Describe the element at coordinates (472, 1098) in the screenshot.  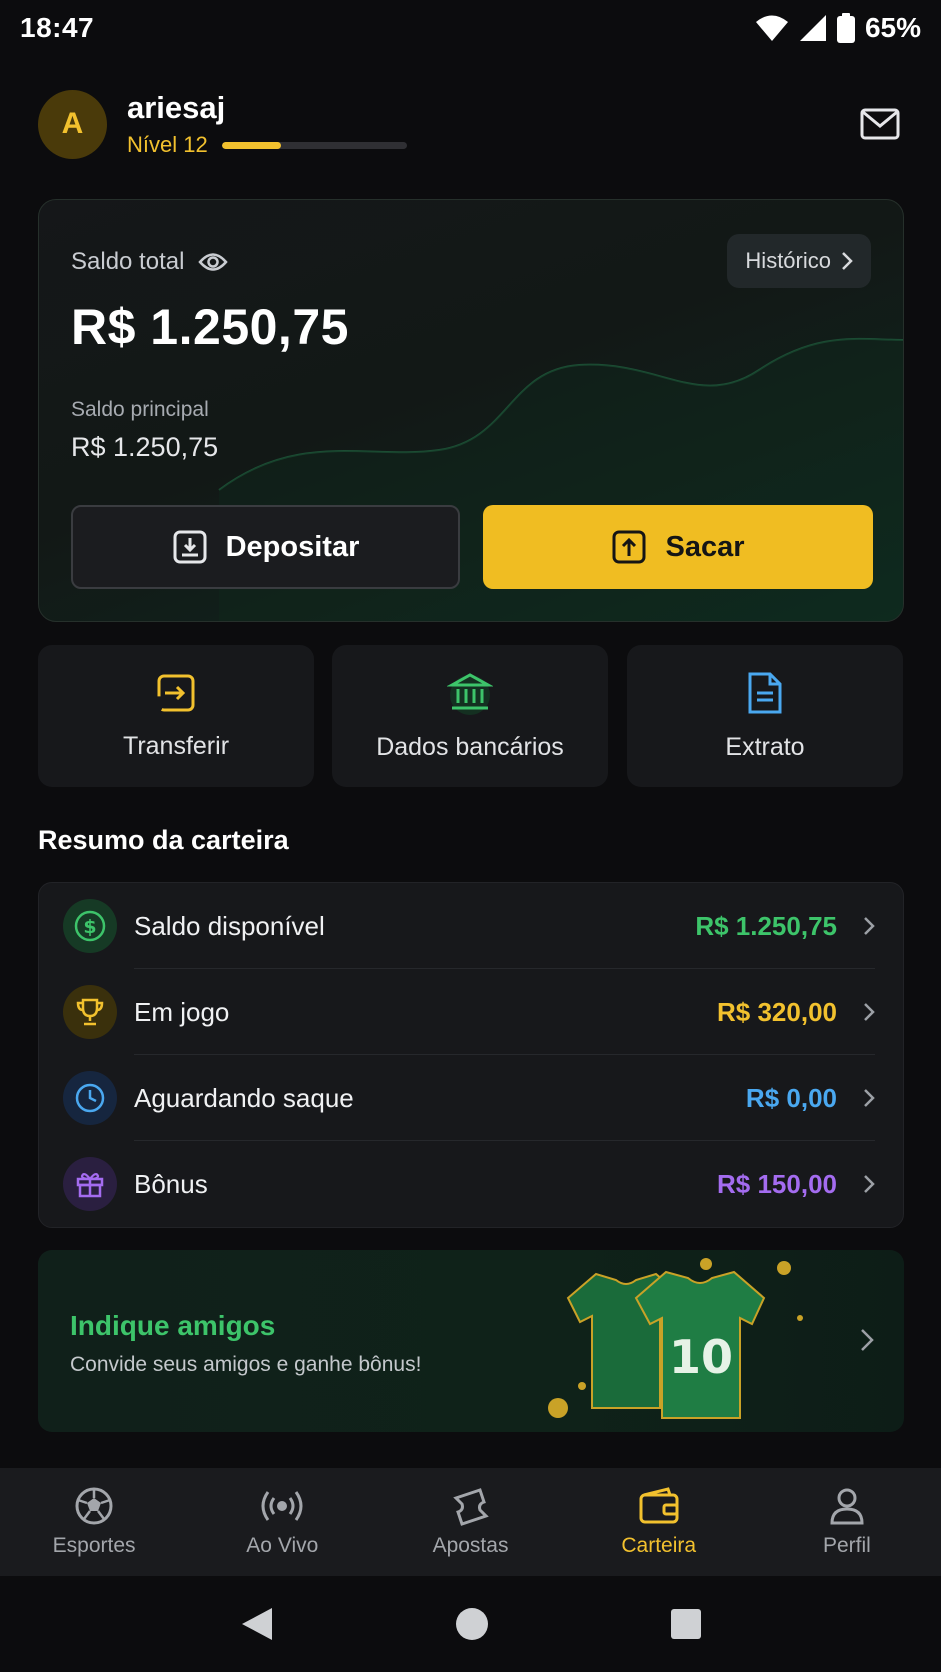
I see `summary-row-pending-withdrawal: Aguardando saque R$ 0,00` at that location.